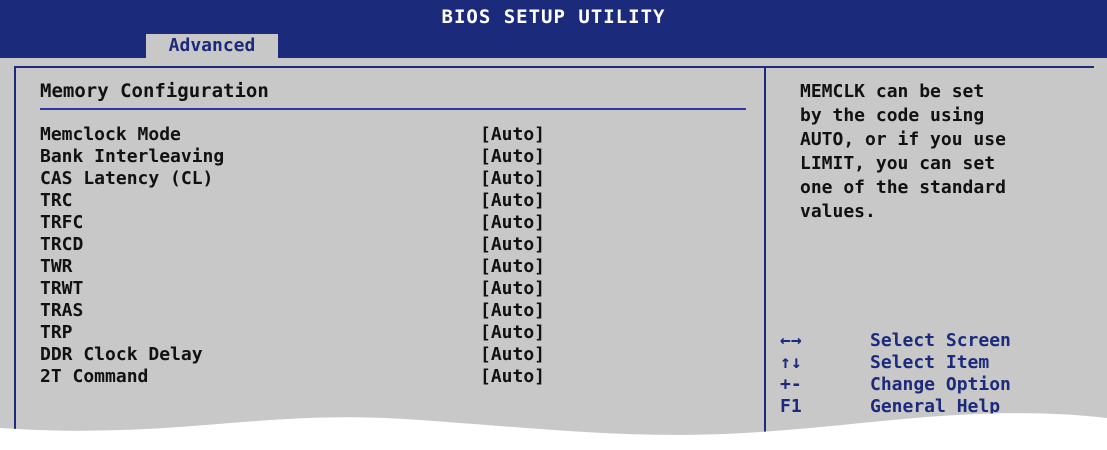 This screenshot has height=450, width=1107. Describe the element at coordinates (791, 362) in the screenshot. I see `arrows-ud-icon: ↑↓` at that location.